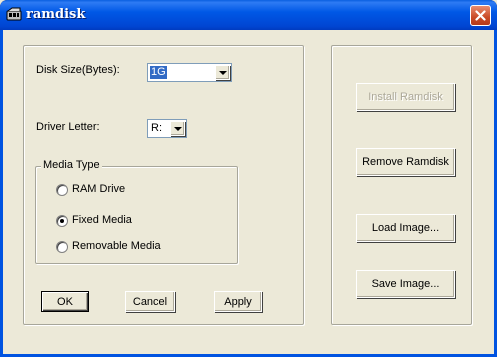  What do you see at coordinates (116, 246) in the screenshot?
I see `removable-media-label: Removable Media` at bounding box center [116, 246].